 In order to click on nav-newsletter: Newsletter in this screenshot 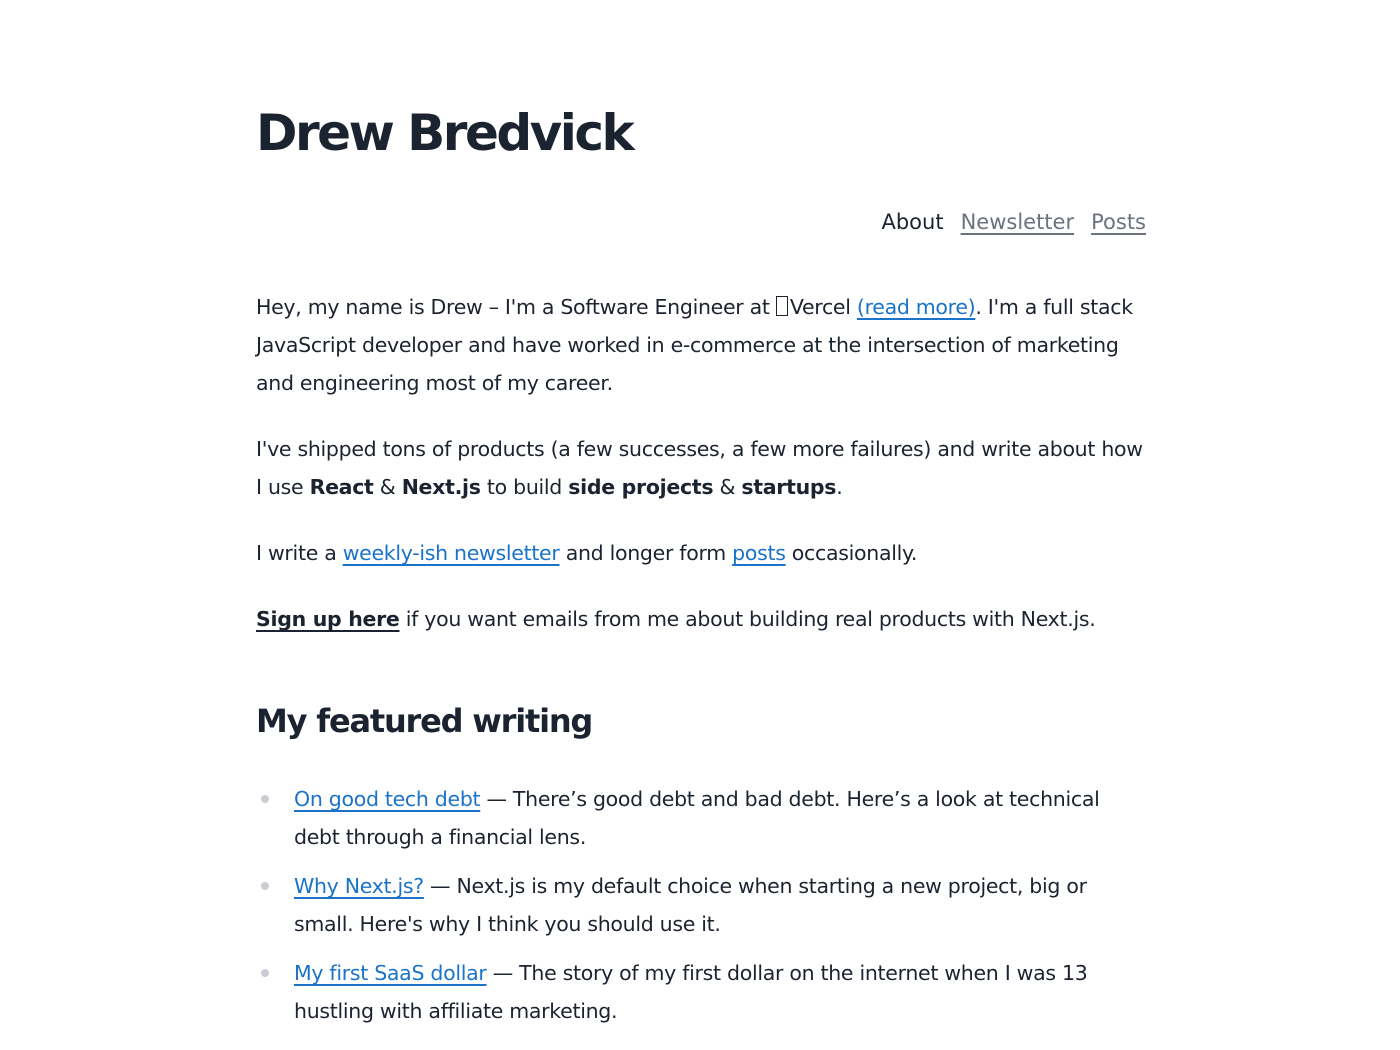, I will do `click(1018, 222)`.